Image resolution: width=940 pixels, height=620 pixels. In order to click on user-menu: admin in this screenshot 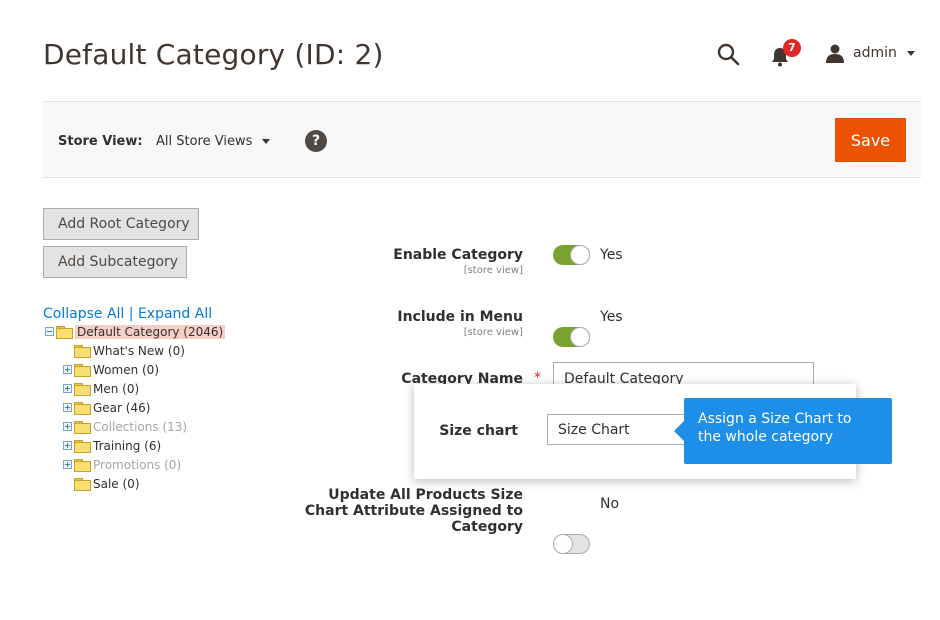, I will do `click(870, 53)`.